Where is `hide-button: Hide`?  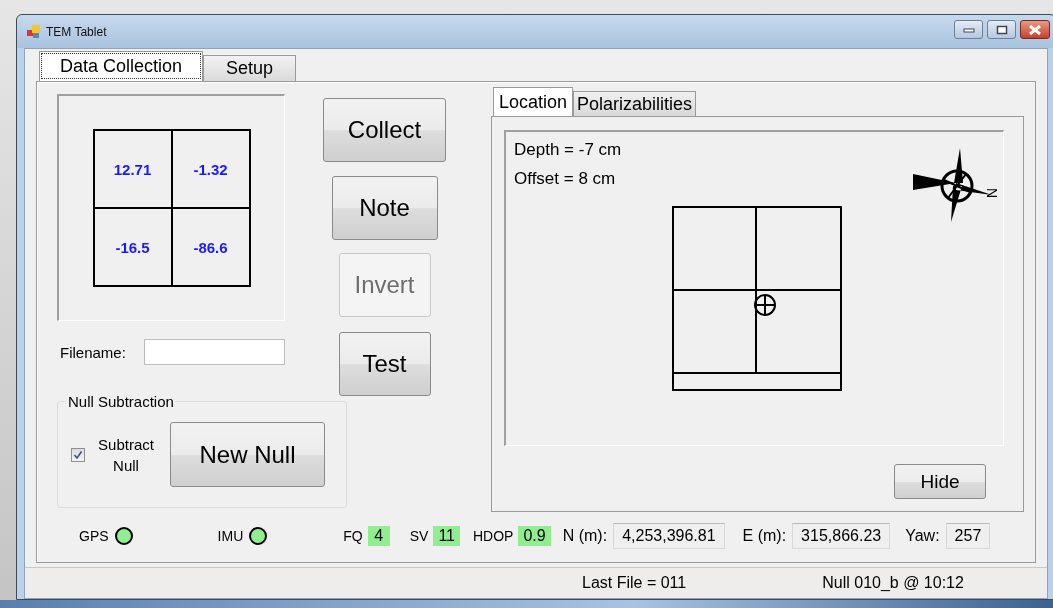 hide-button: Hide is located at coordinates (940, 481).